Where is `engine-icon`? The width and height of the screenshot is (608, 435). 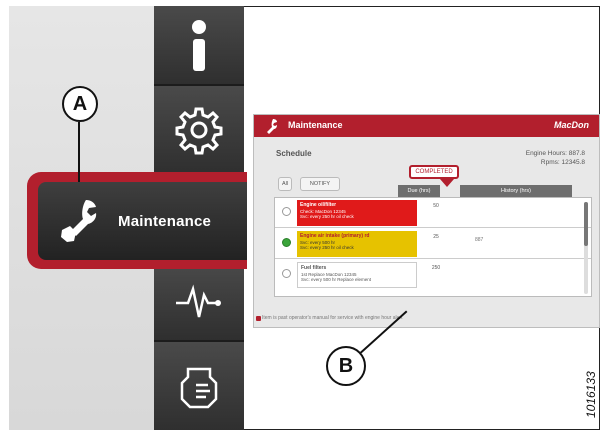
engine-icon is located at coordinates (199, 388).